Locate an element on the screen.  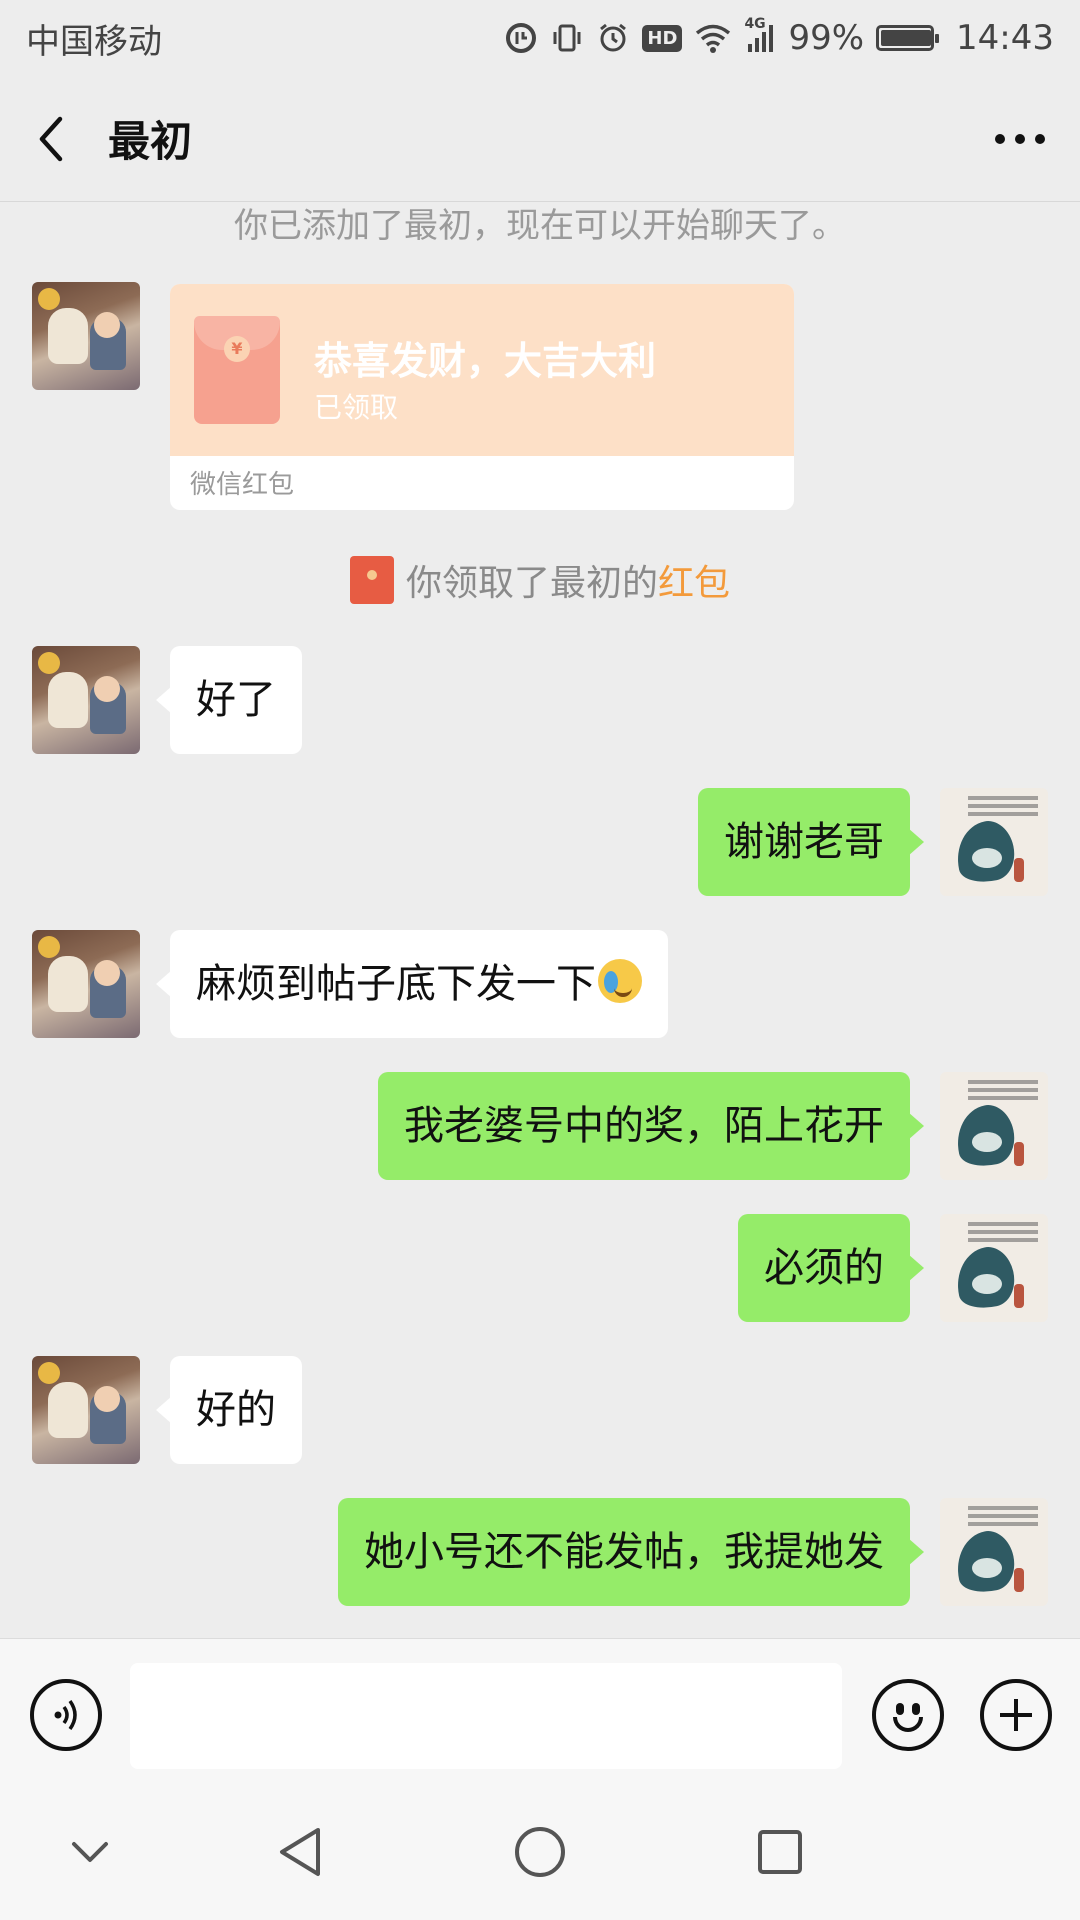
incoming-message: 好的 is located at coordinates (229, 1410).